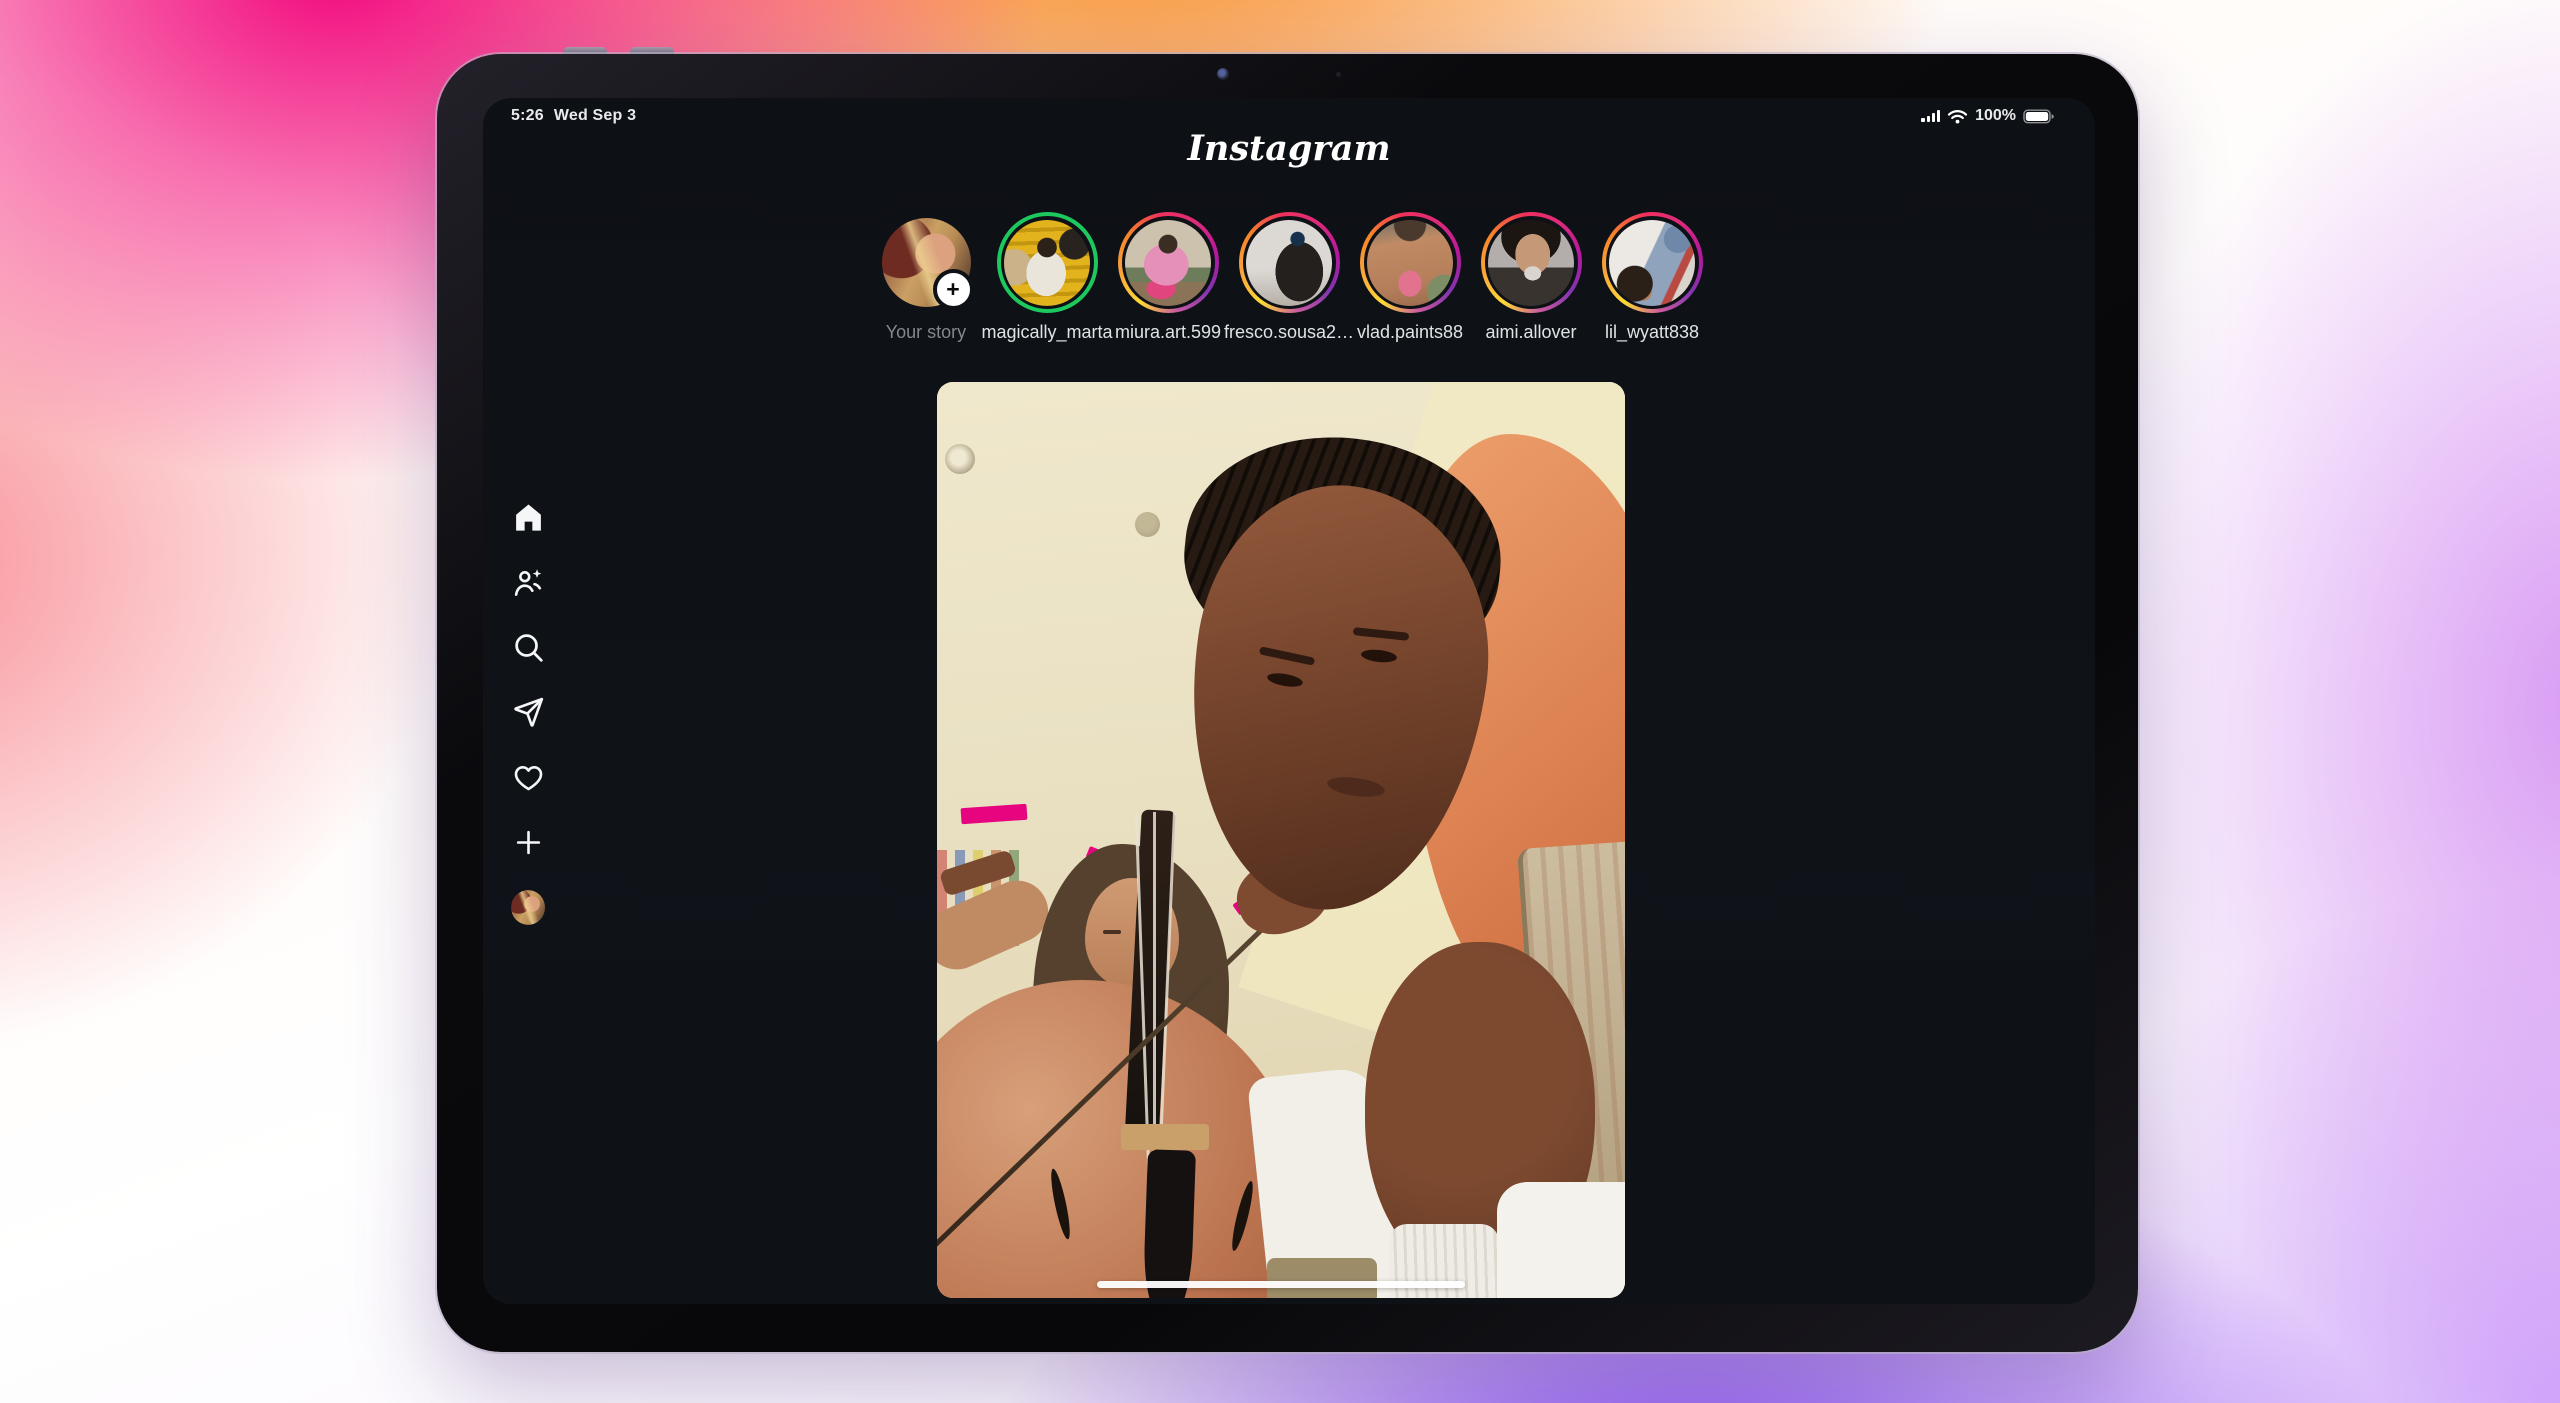  I want to click on plus-icon, so click(528, 842).